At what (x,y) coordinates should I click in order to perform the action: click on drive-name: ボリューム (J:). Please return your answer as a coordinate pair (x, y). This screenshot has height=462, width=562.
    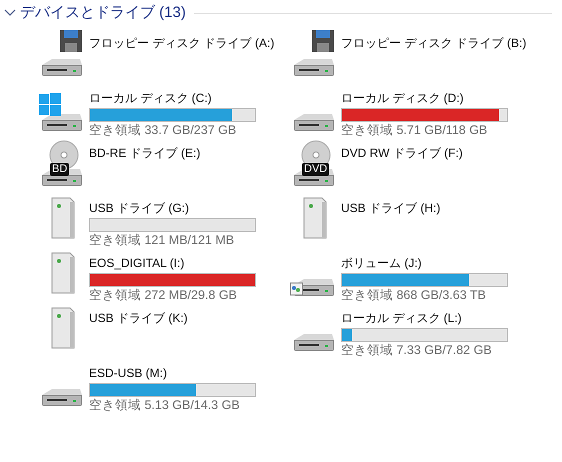
    Looking at the image, I should click on (381, 263).